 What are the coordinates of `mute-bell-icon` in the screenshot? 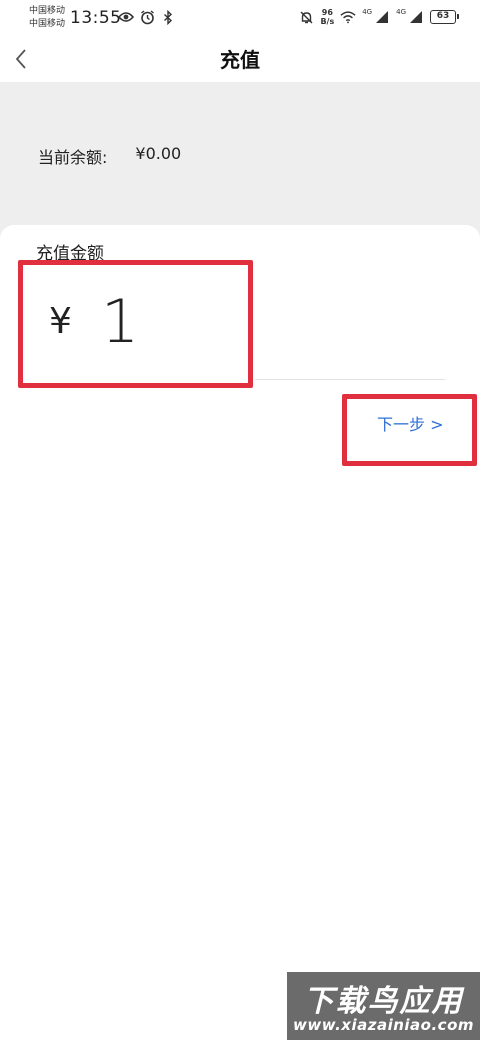 It's located at (306, 17).